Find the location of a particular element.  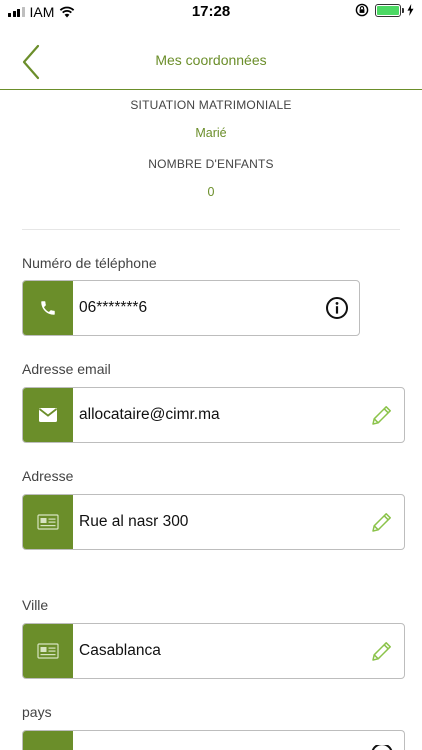

section-divider is located at coordinates (211, 229).